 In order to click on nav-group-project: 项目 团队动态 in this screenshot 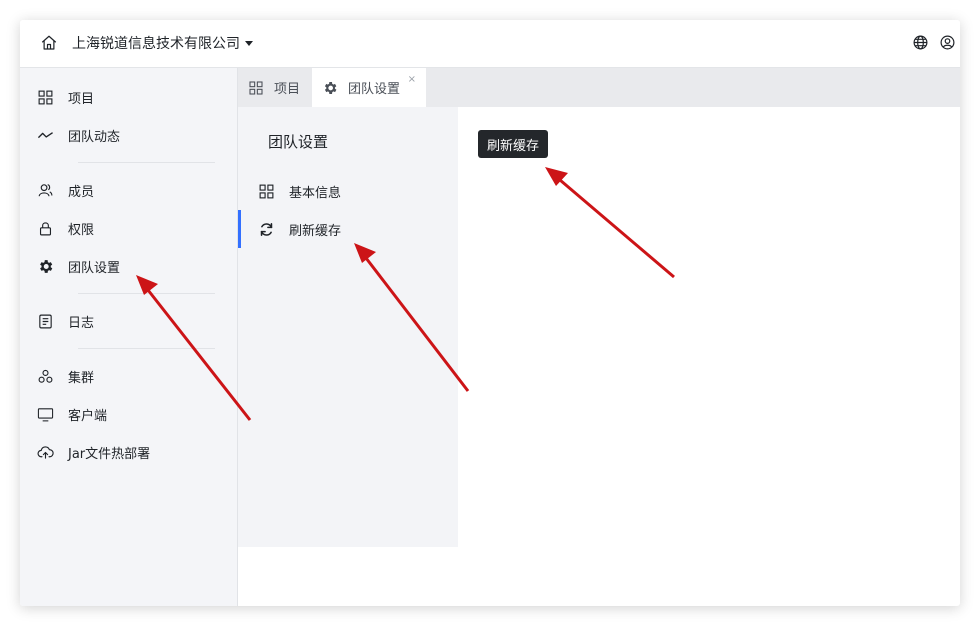, I will do `click(128, 116)`.